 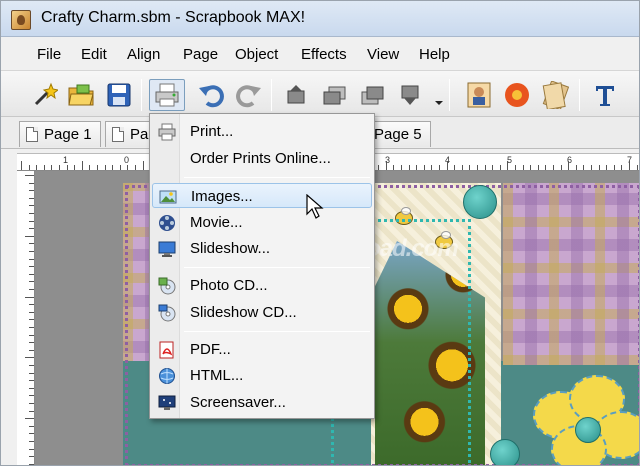 What do you see at coordinates (588, 430) in the screenshot?
I see `flower-center` at bounding box center [588, 430].